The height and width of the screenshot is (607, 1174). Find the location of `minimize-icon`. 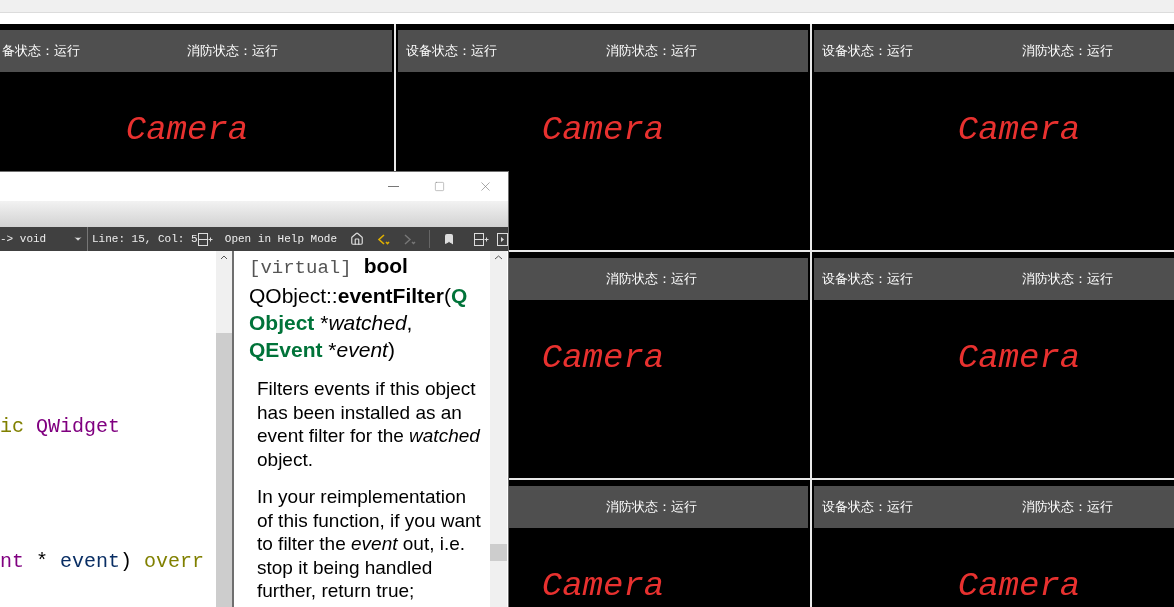

minimize-icon is located at coordinates (393, 186).